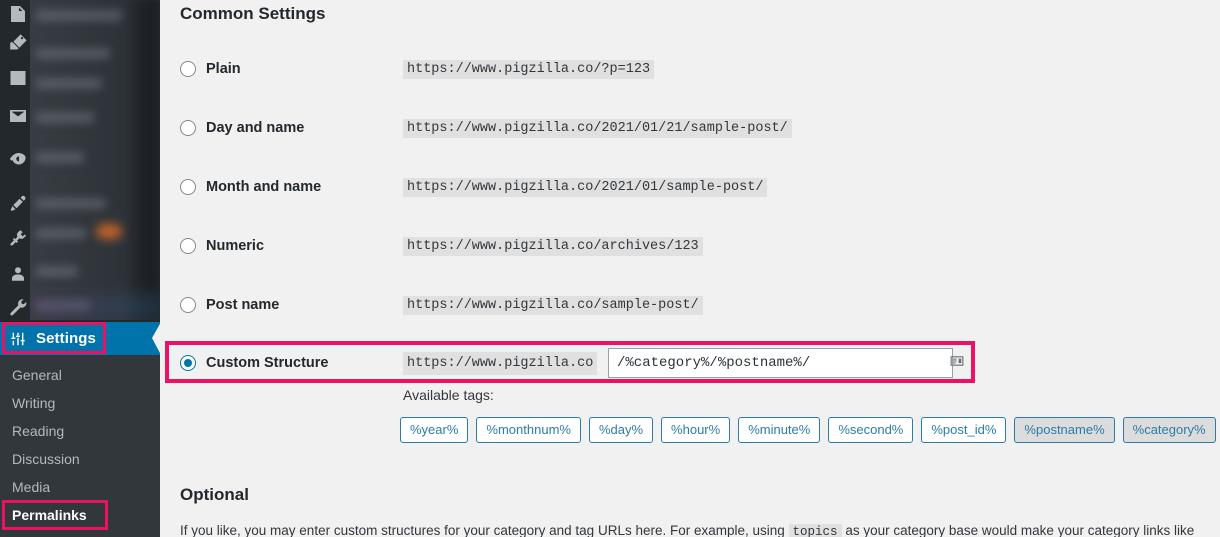 This screenshot has width=1220, height=537. I want to click on permalink-option-month-and-name-label: Month and name, so click(264, 187).